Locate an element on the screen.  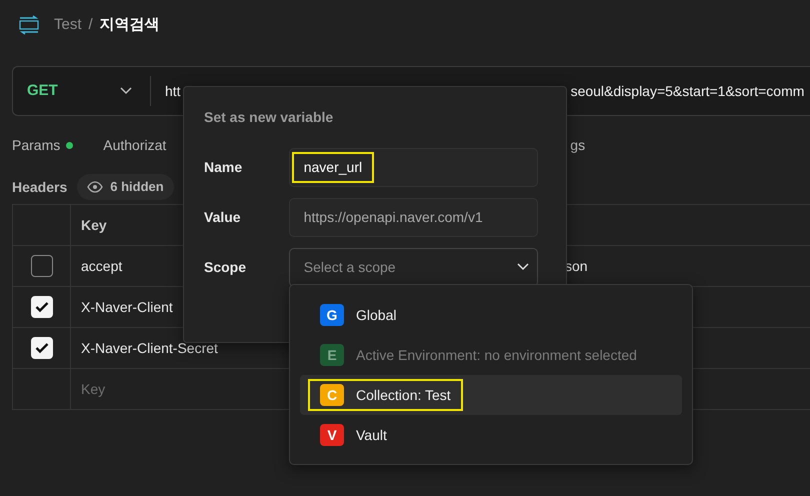
menu-item: V Vault is located at coordinates (491, 435).